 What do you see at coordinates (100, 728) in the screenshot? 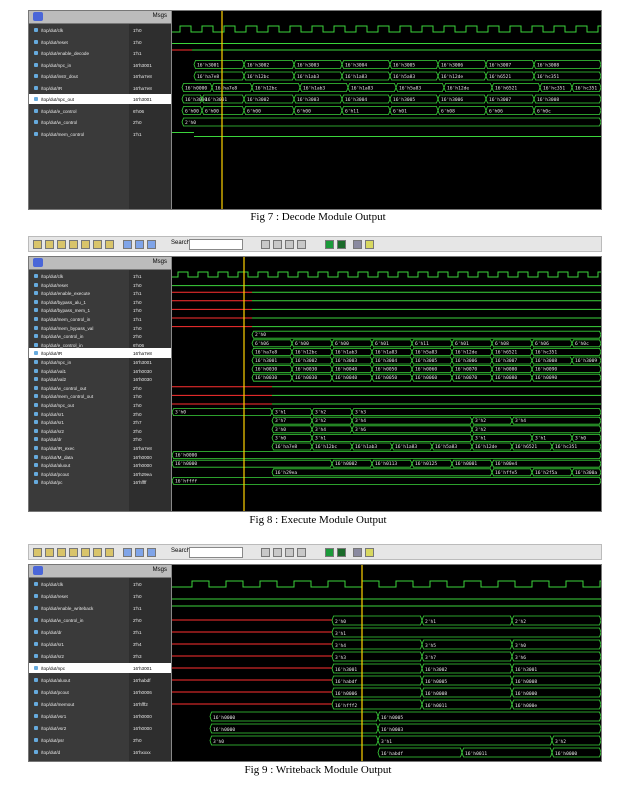
I see `signal-row: /top/dut/vsr2 16'h0000` at bounding box center [100, 728].